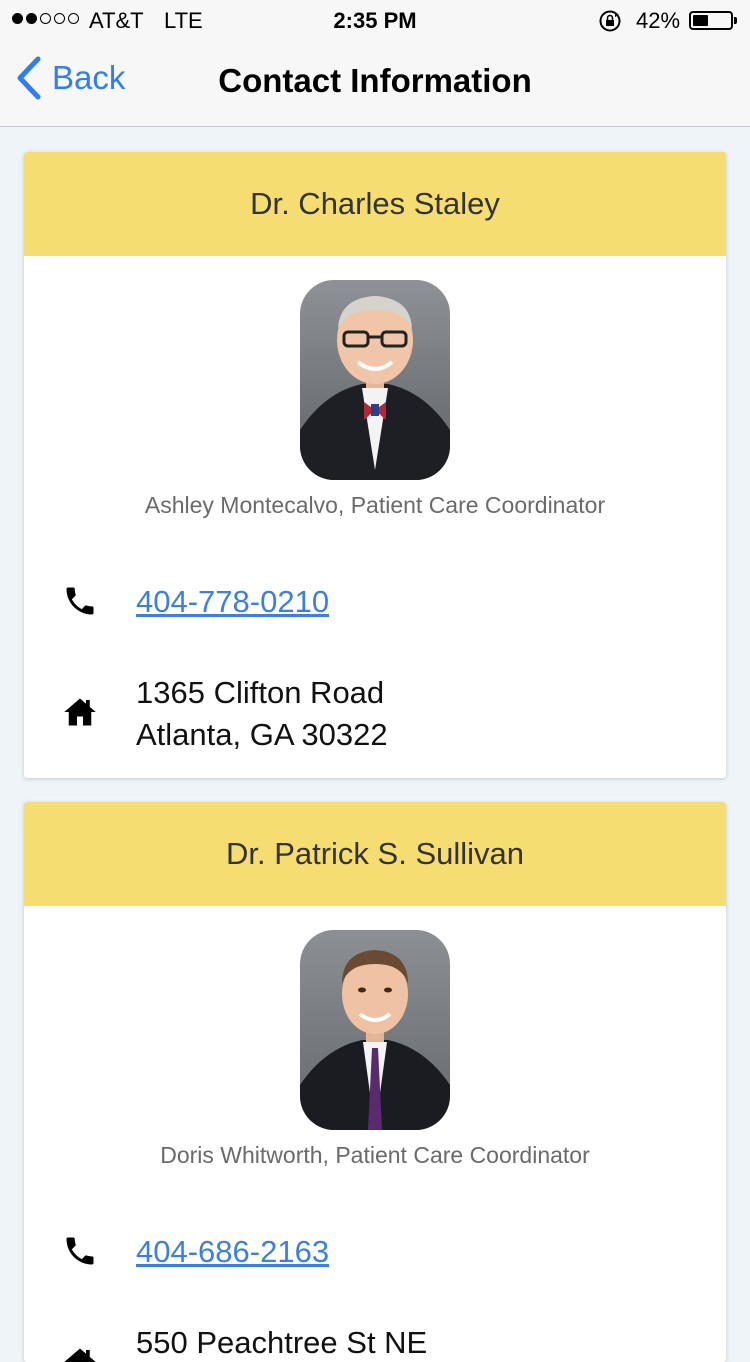  I want to click on address-row: 1365 Clifton Road Atlanta, GA 30322, so click(375, 715).